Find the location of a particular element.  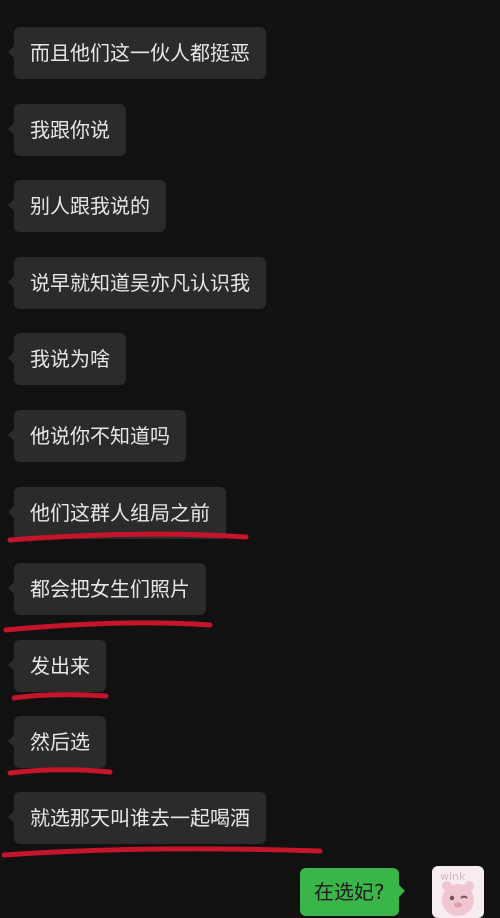

outgoing-message: 在选妃? is located at coordinates (352, 892).